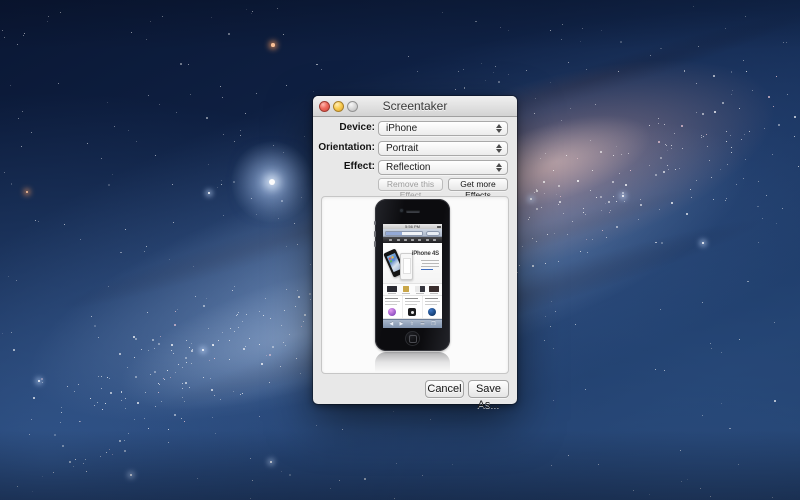 Image resolution: width=800 pixels, height=500 pixels. Describe the element at coordinates (433, 233) in the screenshot. I see `search-field` at that location.